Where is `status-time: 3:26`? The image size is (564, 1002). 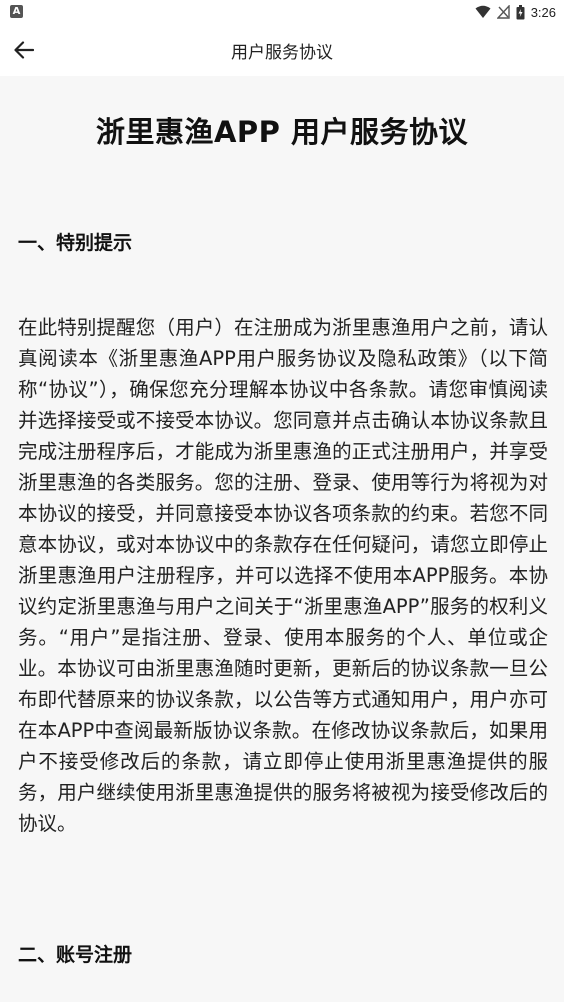
status-time: 3:26 is located at coordinates (543, 12).